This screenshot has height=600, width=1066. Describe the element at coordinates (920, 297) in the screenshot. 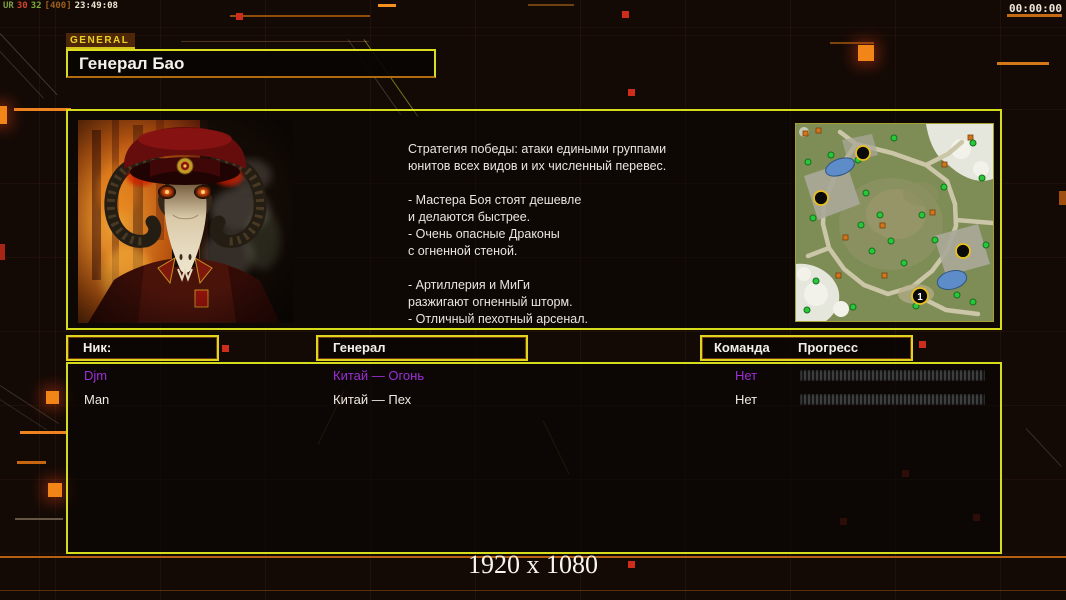

I see `minimap-start-marker: 1` at that location.